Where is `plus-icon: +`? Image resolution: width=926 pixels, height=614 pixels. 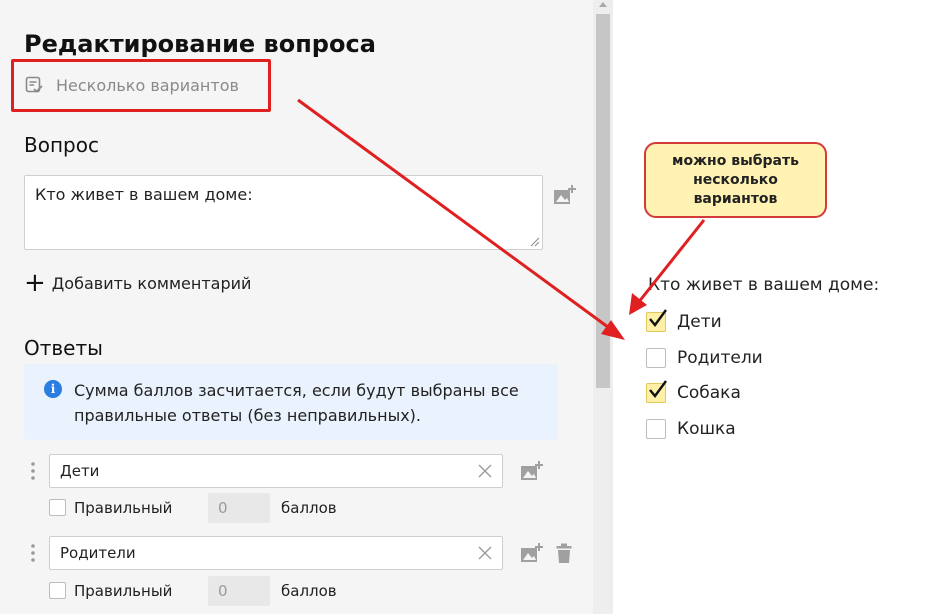
plus-icon: + is located at coordinates (35, 283).